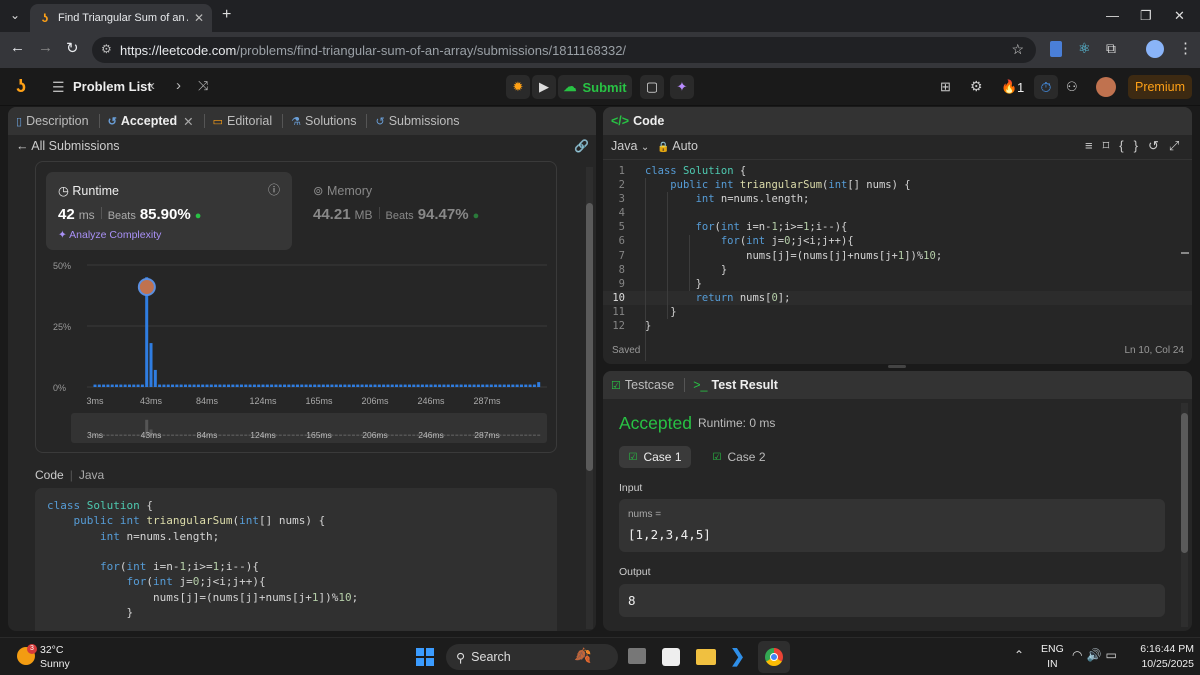 This screenshot has width=1200, height=675. What do you see at coordinates (589, 337) in the screenshot?
I see `left-scrollbar-thumb` at bounding box center [589, 337].